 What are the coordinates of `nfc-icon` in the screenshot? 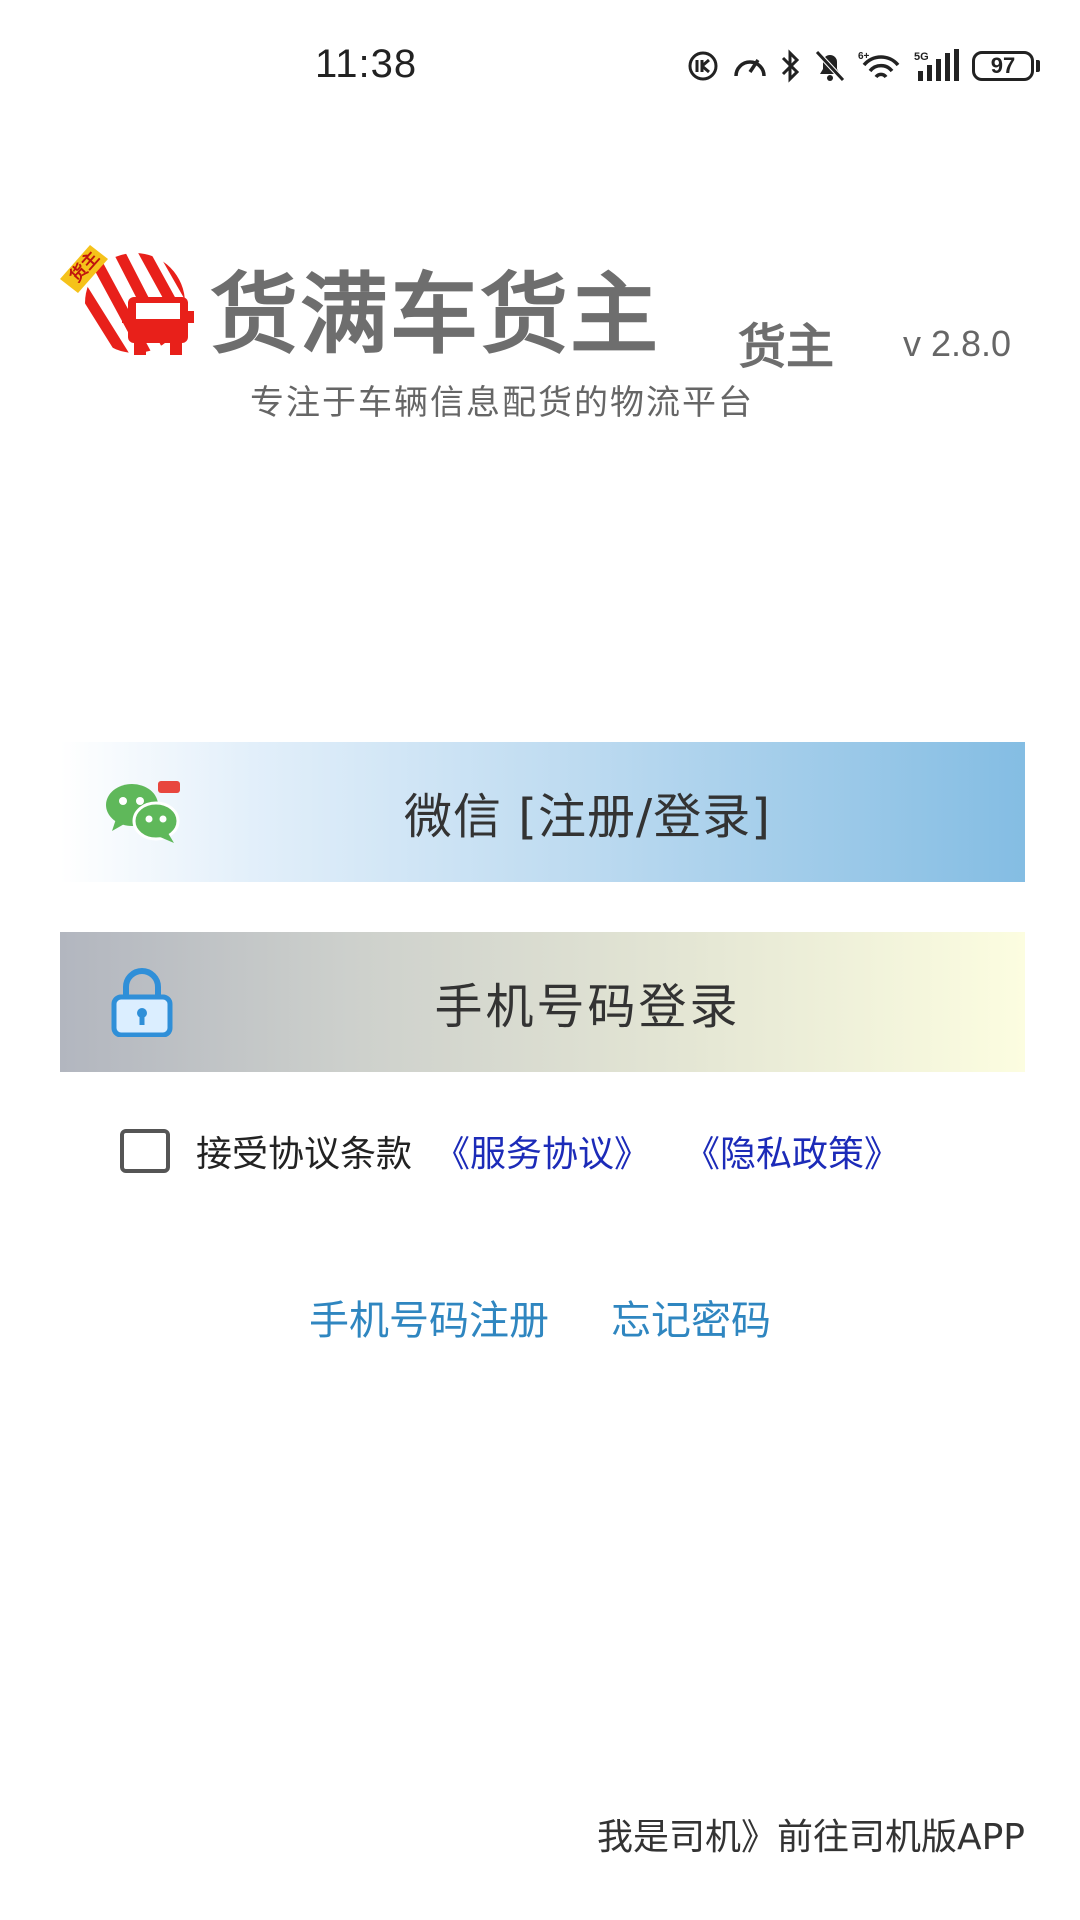 It's located at (703, 66).